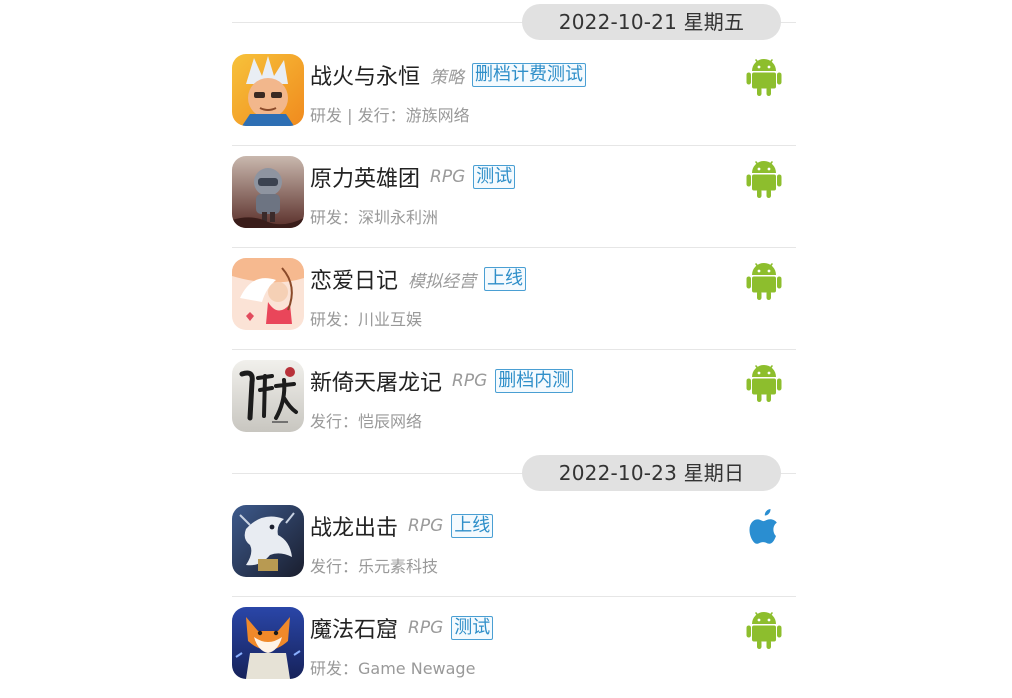 This screenshot has width=1012, height=698. I want to click on game-row: 新倚天屠龙记 RPG 删档内测 发行：恺辰网络, so click(514, 400).